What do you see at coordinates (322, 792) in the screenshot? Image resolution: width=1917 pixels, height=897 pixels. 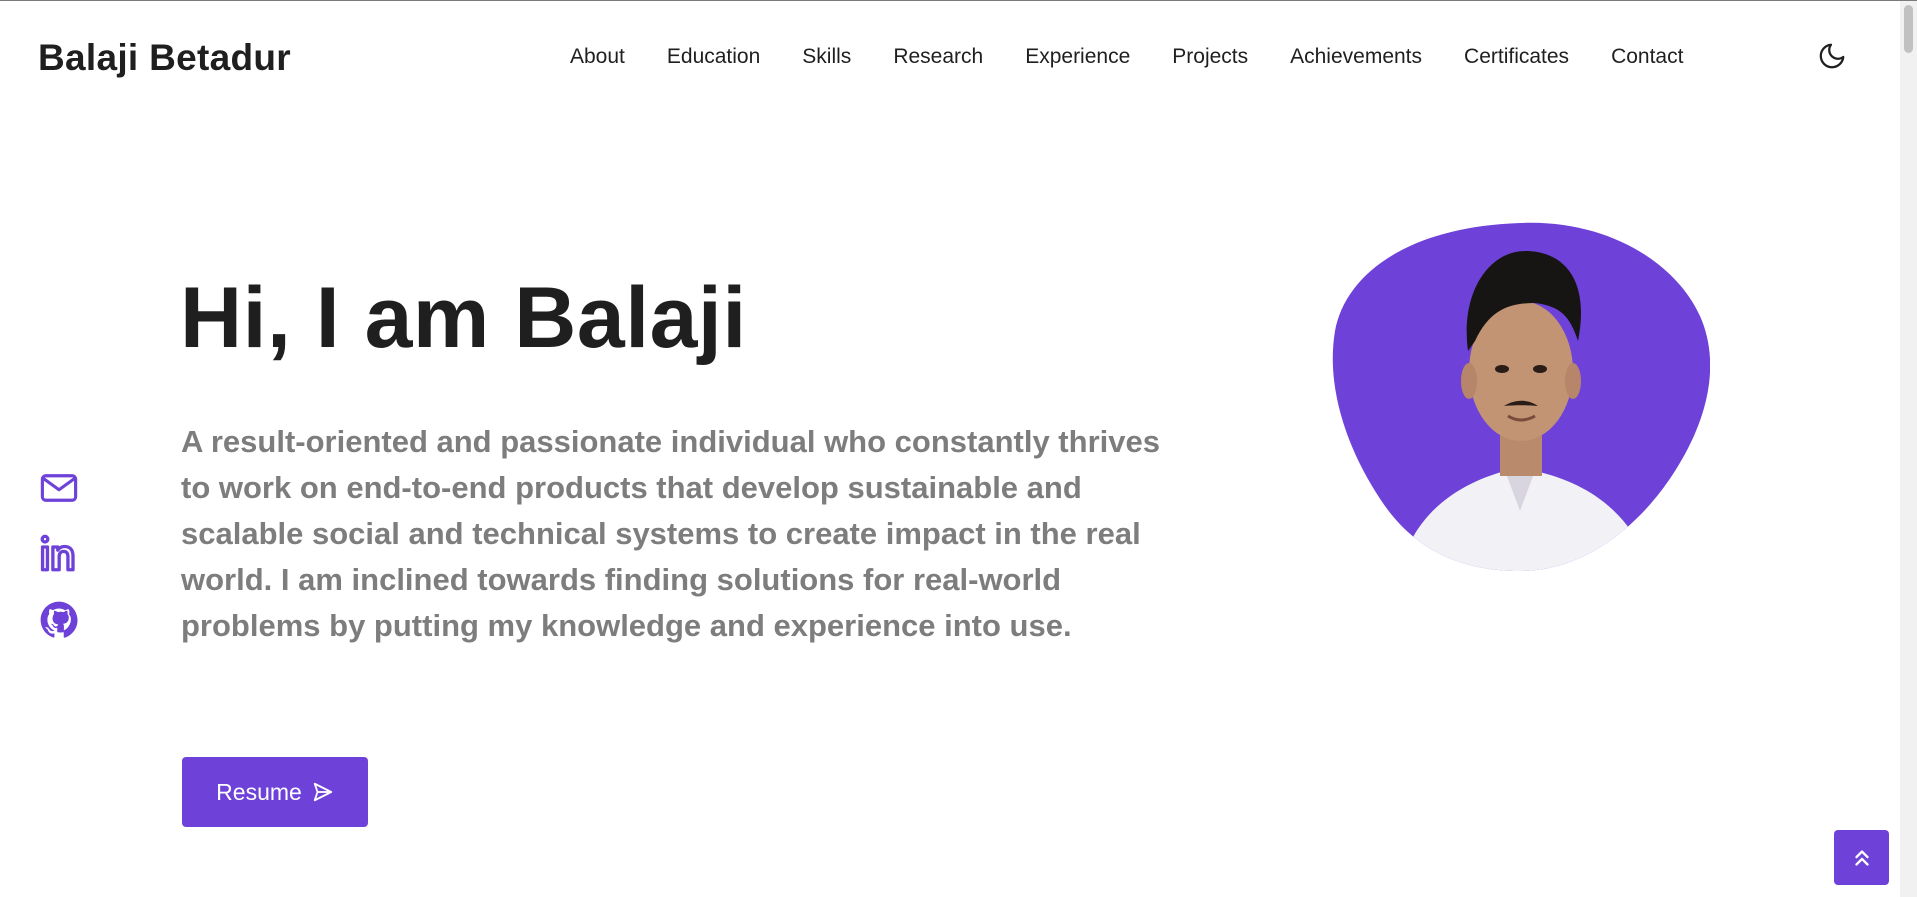 I see `send-icon` at bounding box center [322, 792].